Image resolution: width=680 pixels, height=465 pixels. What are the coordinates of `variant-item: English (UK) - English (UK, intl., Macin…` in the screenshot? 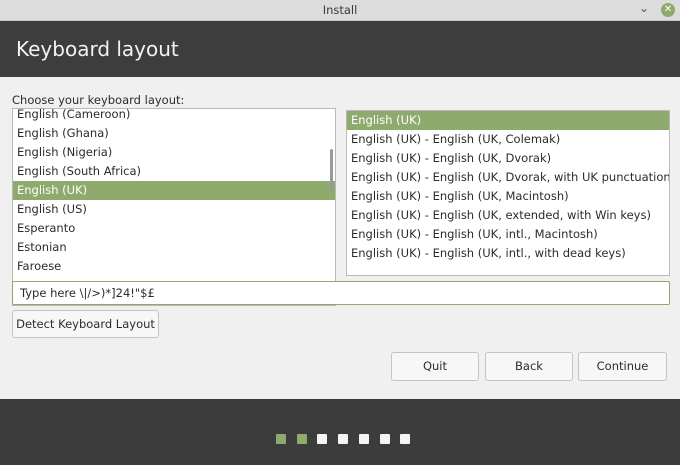 It's located at (508, 234).